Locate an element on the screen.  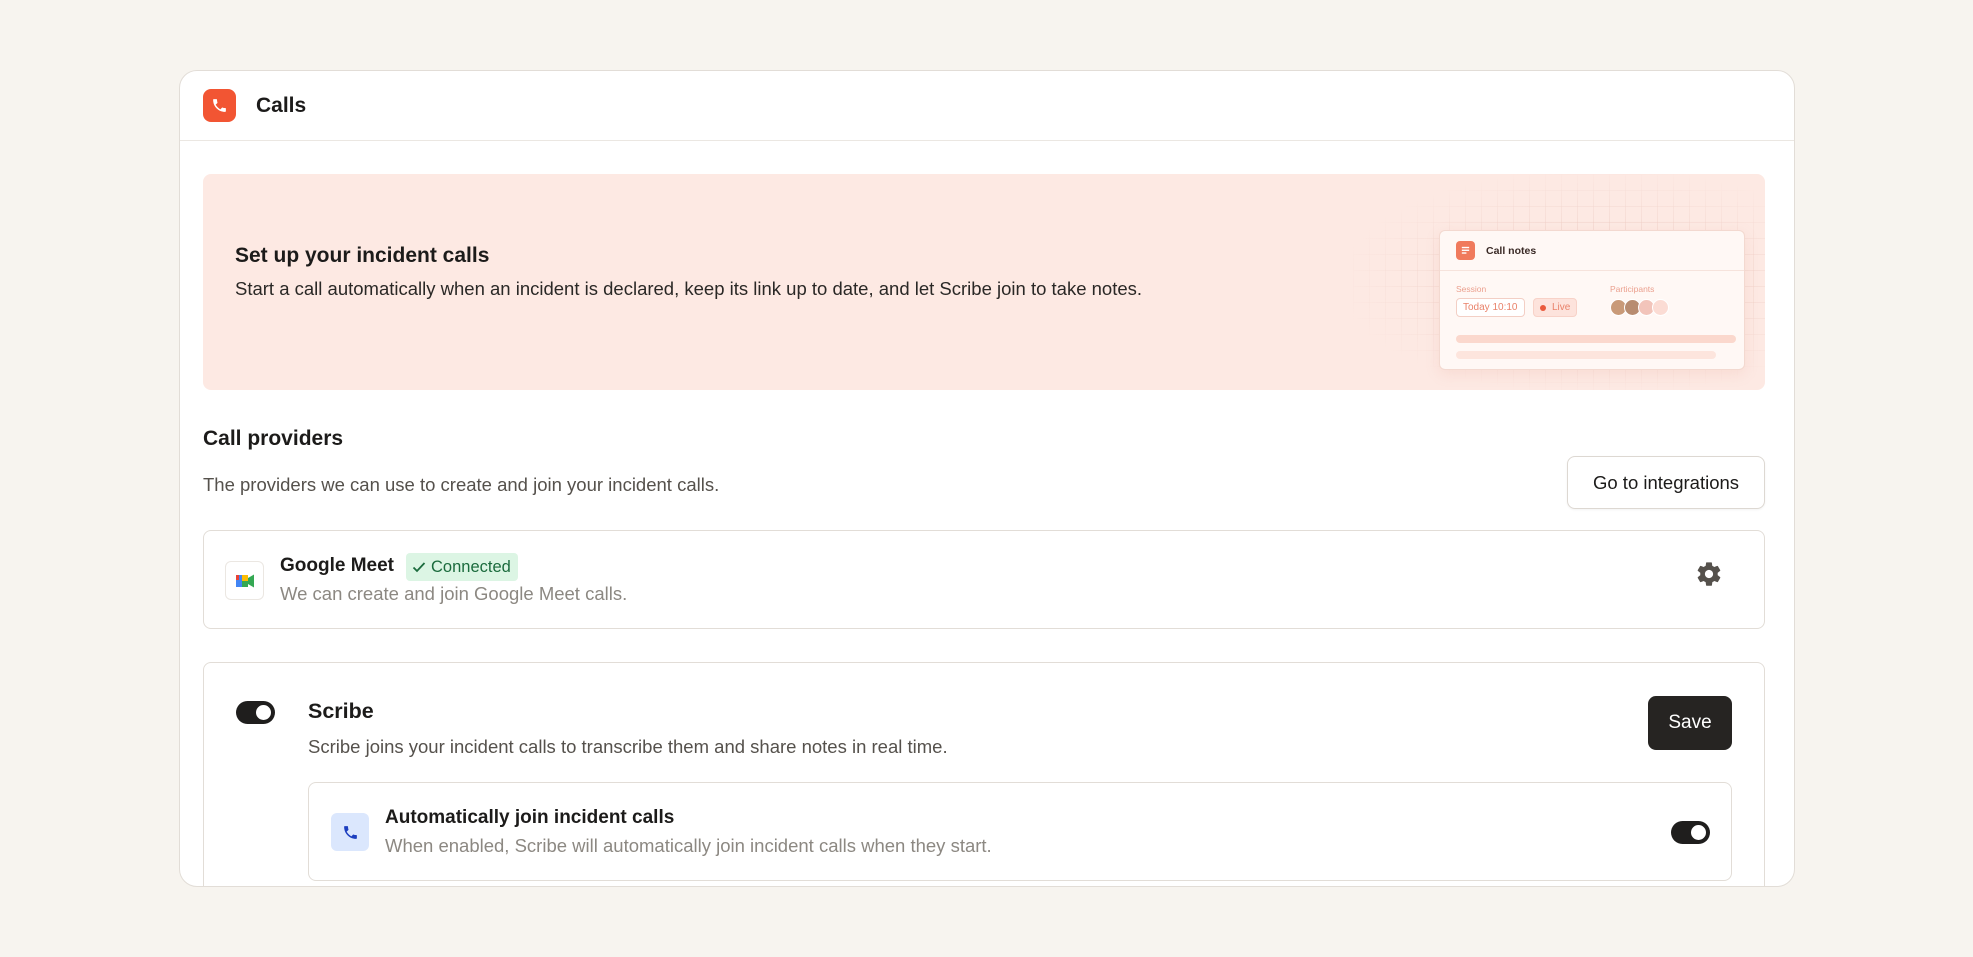
illustration-header: Call notes is located at coordinates (1592, 251).